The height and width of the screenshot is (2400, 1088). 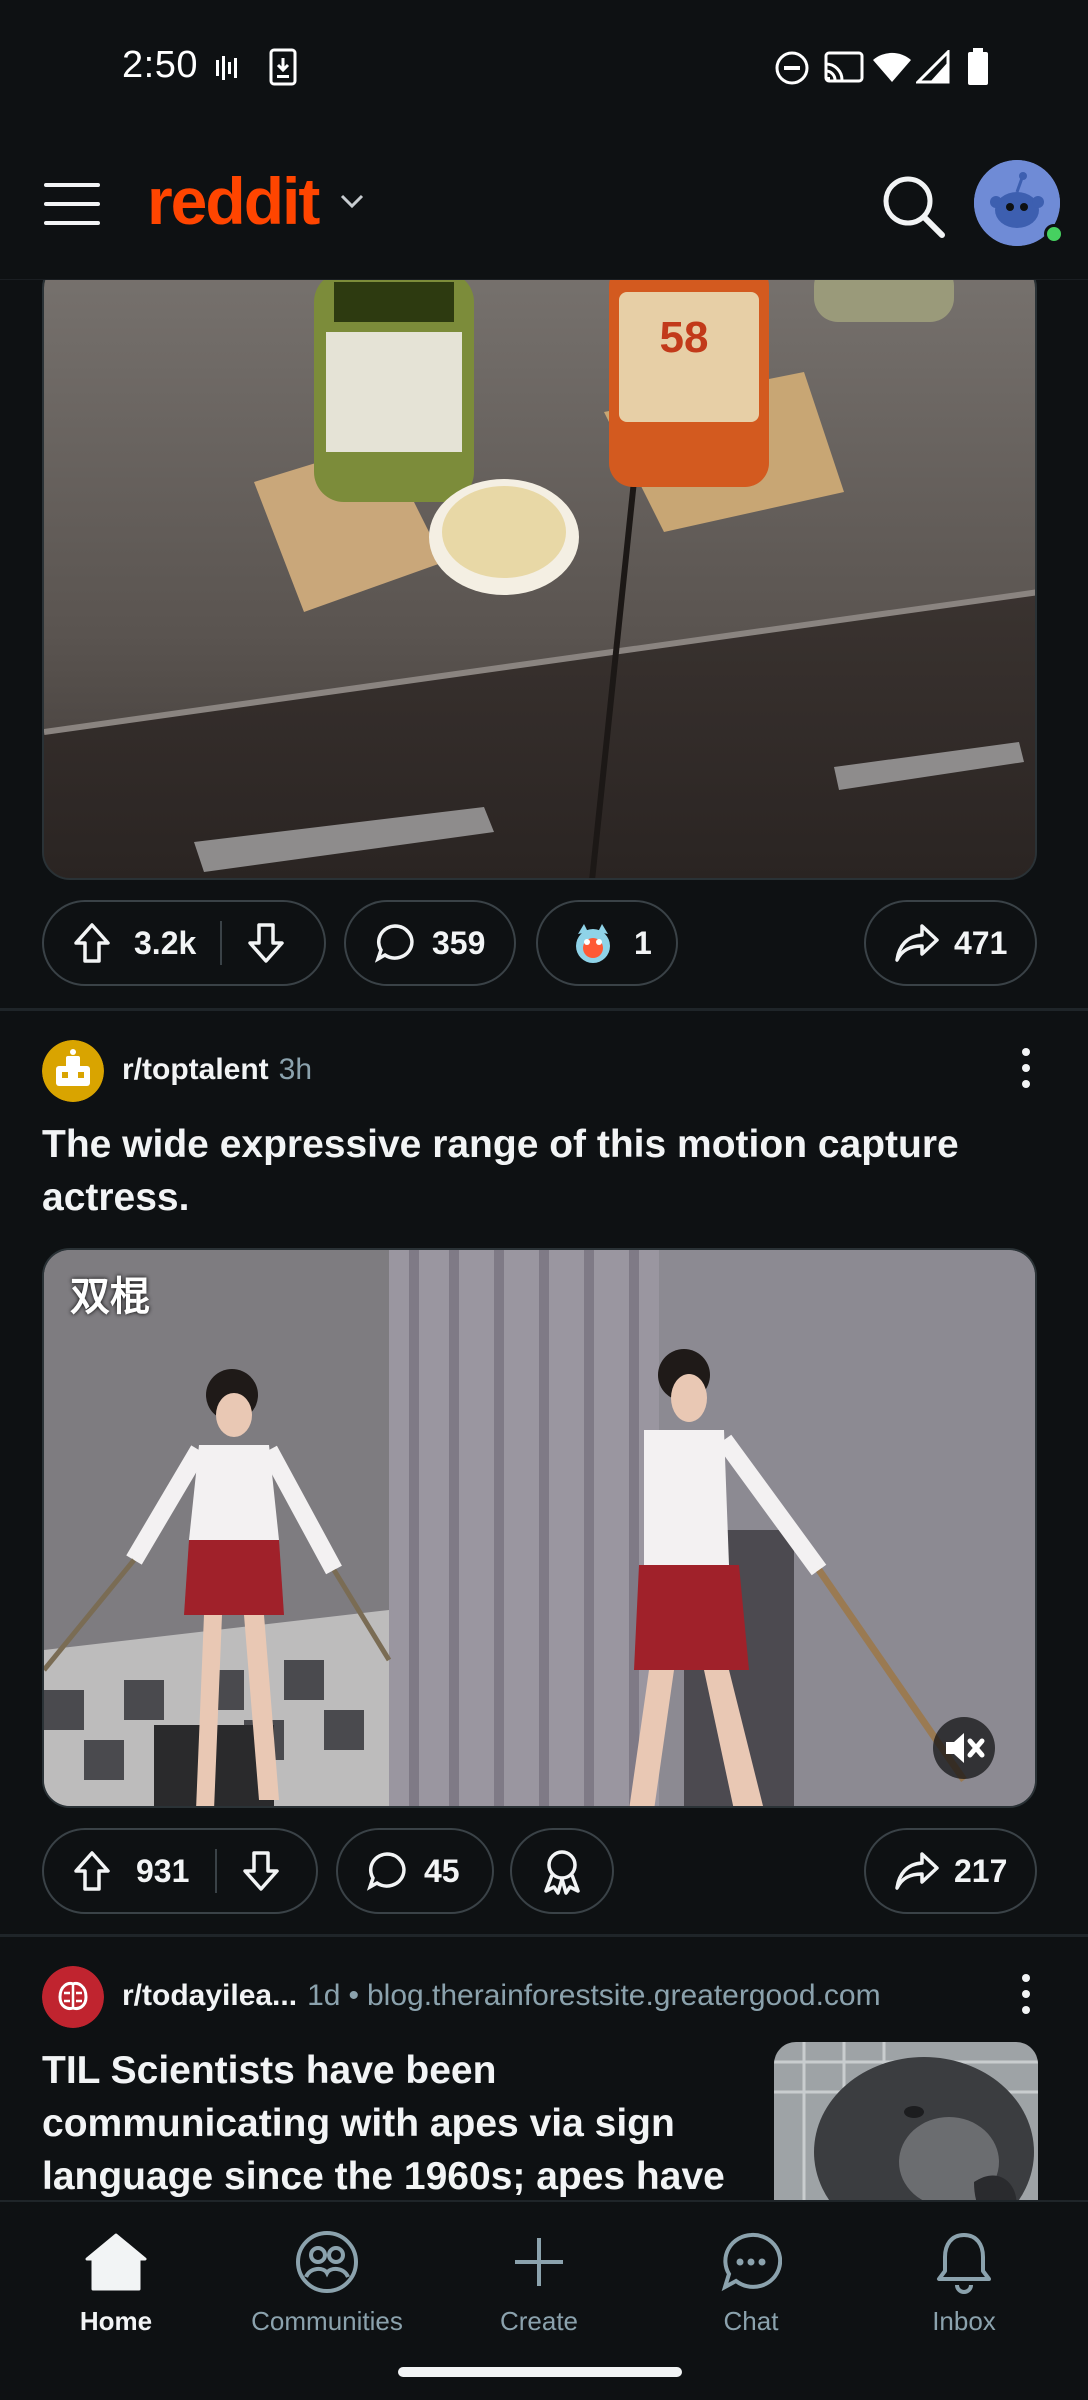 I want to click on vote-control: 3.2k, so click(x=184, y=943).